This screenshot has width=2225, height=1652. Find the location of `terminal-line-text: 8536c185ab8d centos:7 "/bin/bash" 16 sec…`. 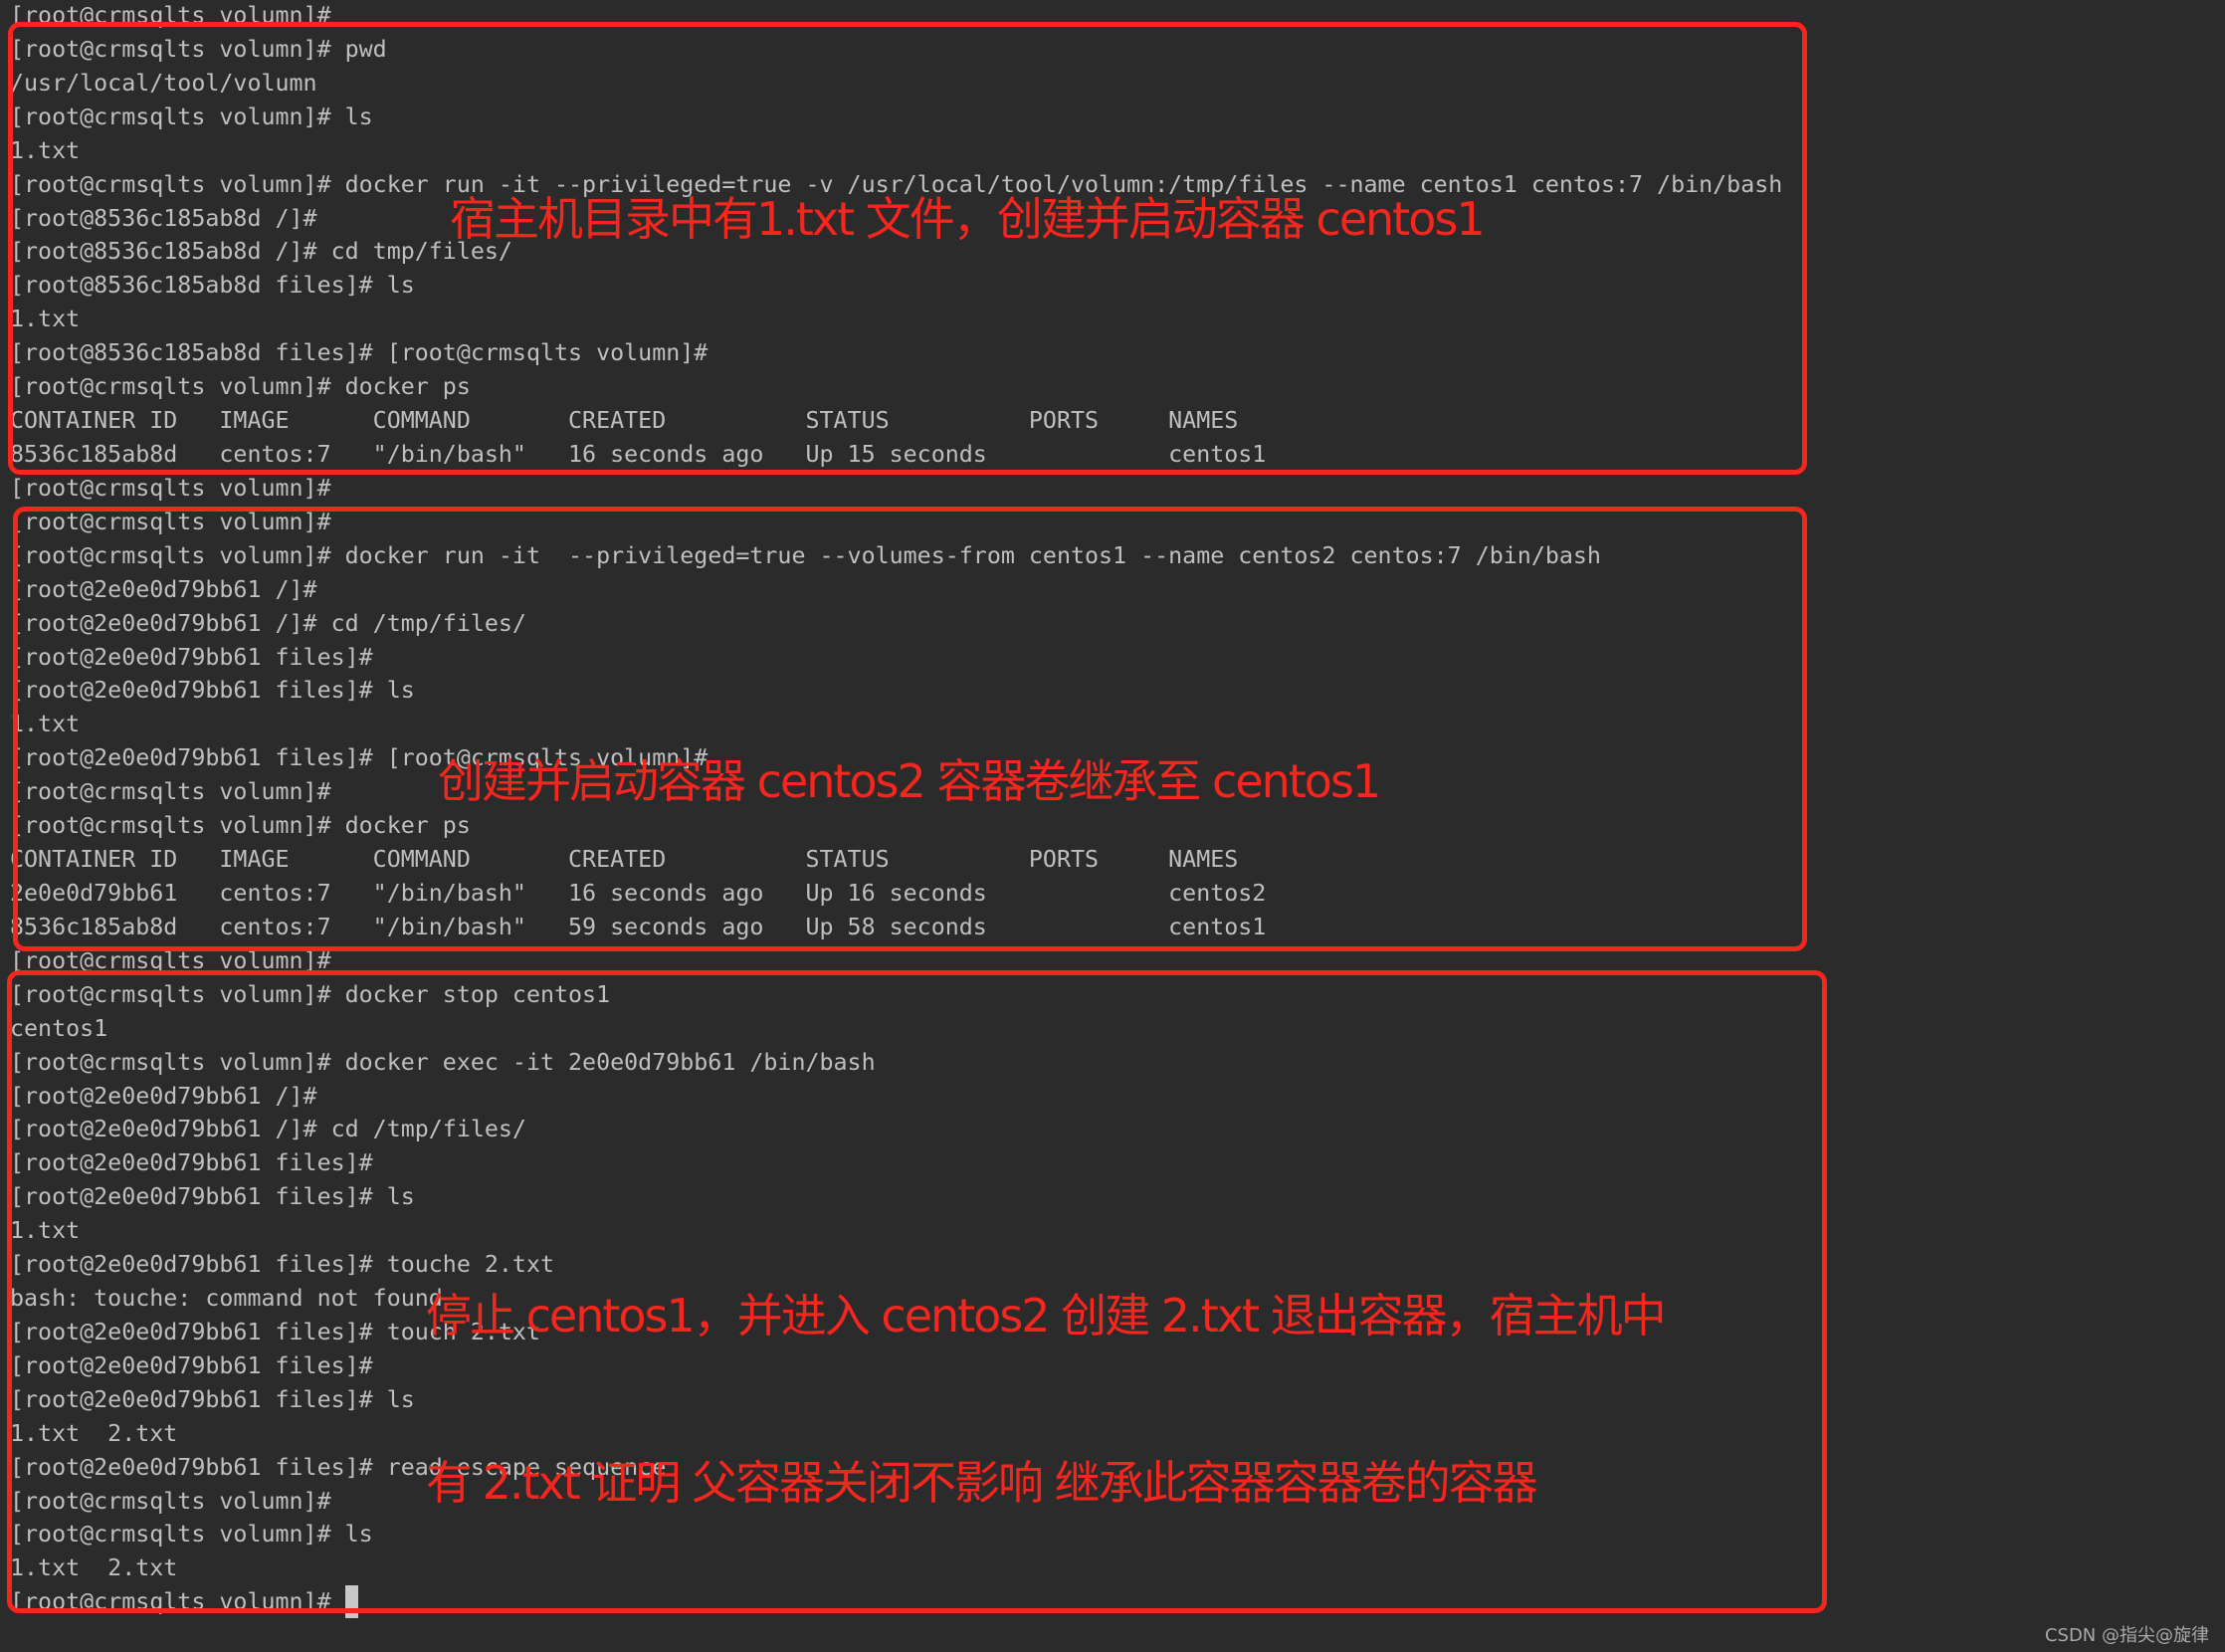

terminal-line-text: 8536c185ab8d centos:7 "/bin/bash" 16 sec… is located at coordinates (638, 454).